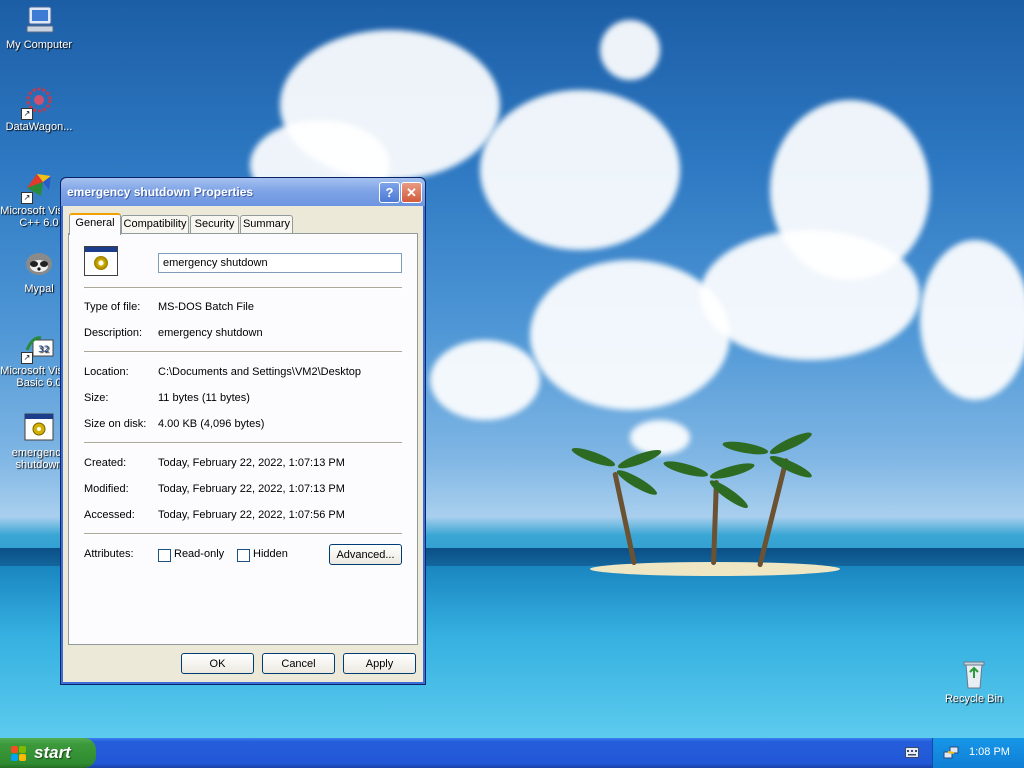  Describe the element at coordinates (217, 663) in the screenshot. I see `ok-button: OK` at that location.